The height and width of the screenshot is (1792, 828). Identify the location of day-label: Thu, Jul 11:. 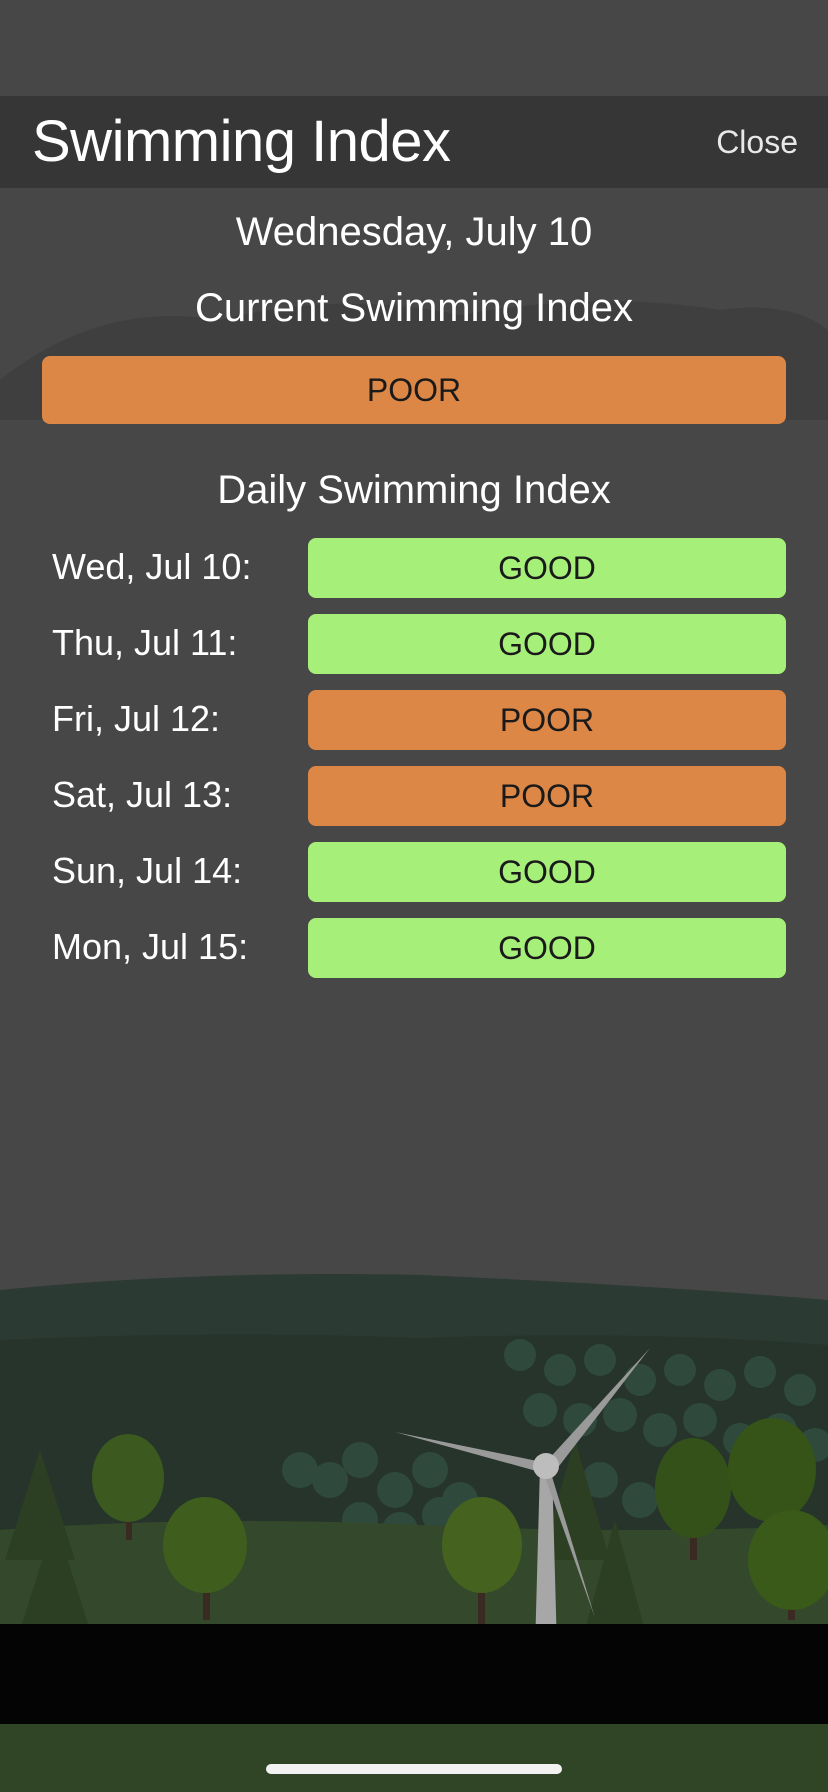
(145, 642).